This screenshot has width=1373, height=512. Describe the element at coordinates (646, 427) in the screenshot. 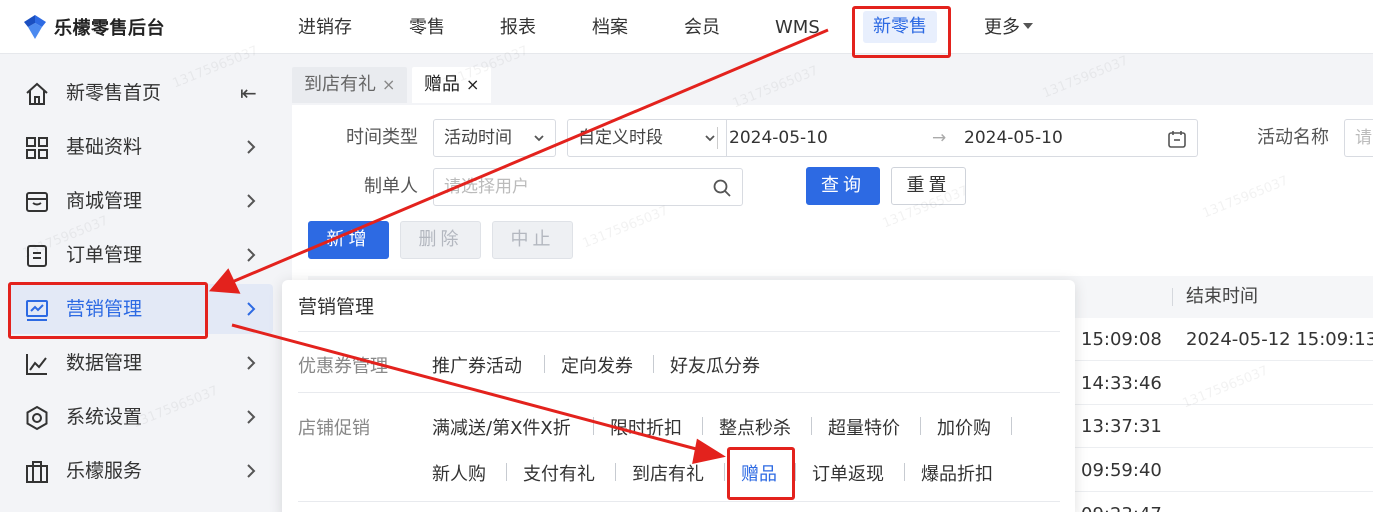

I see `menu-link-flash-discount: 限时折扣` at that location.